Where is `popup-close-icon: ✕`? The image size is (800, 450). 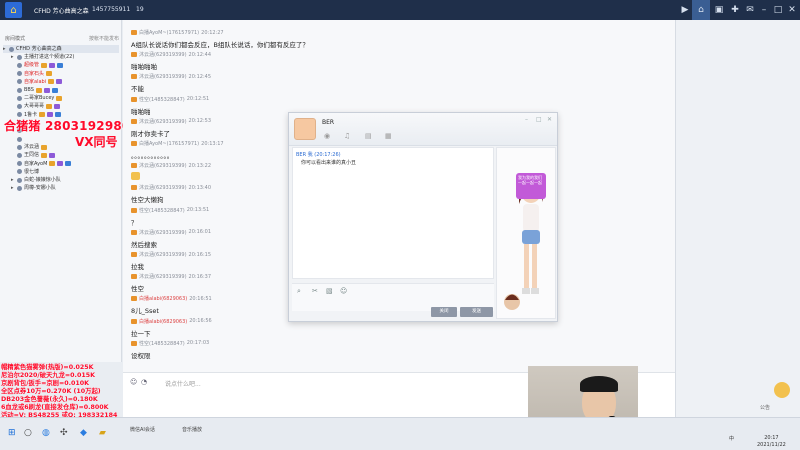
popup-close-icon: ✕ is located at coordinates (549, 119).